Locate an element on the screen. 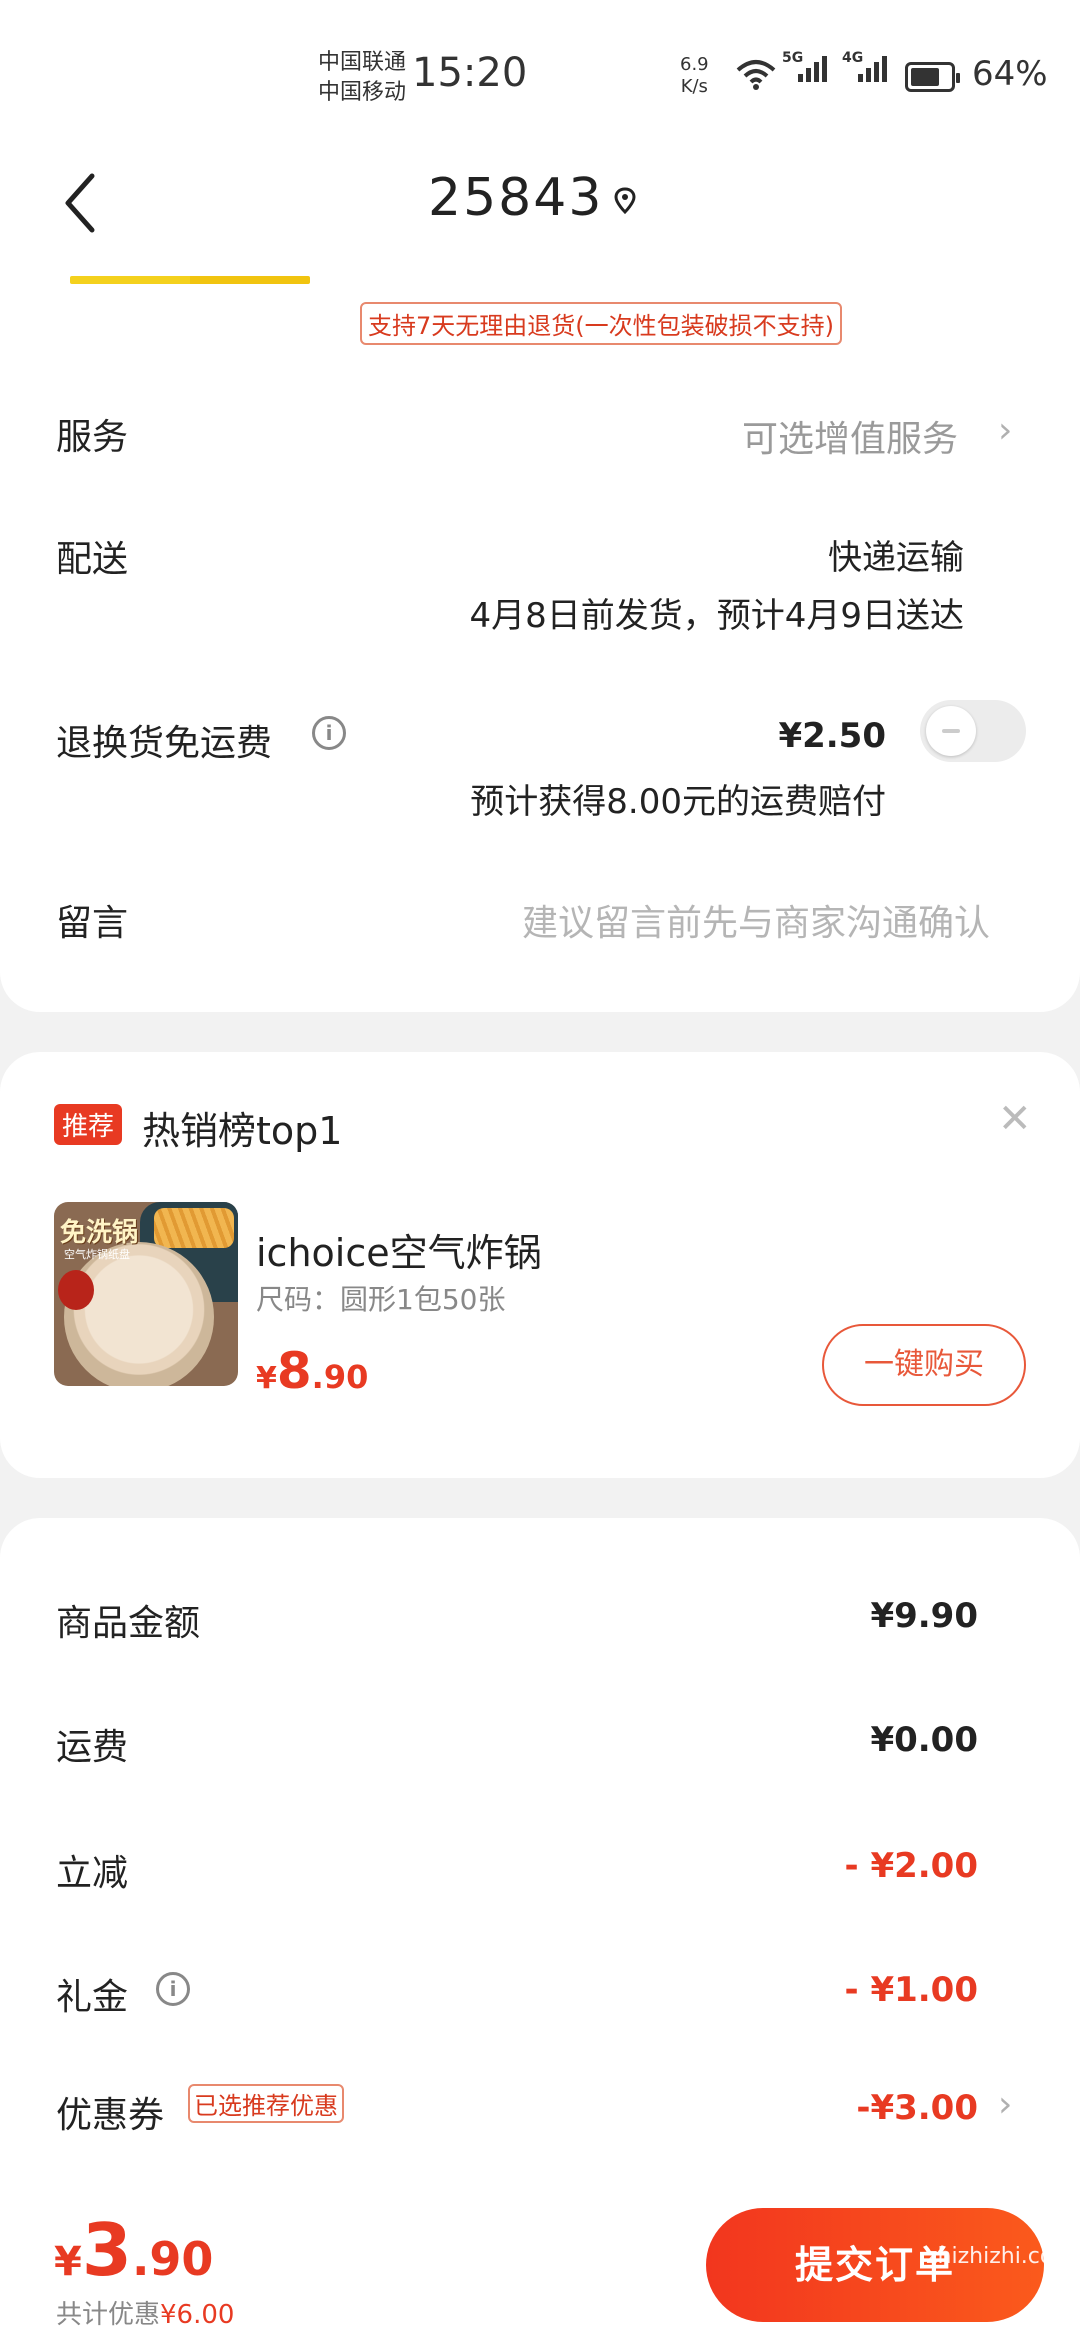 This screenshot has width=1080, height=2340. return-policy-badge: 支持7天无理由退货(一次性包装破损不支持) is located at coordinates (601, 323).